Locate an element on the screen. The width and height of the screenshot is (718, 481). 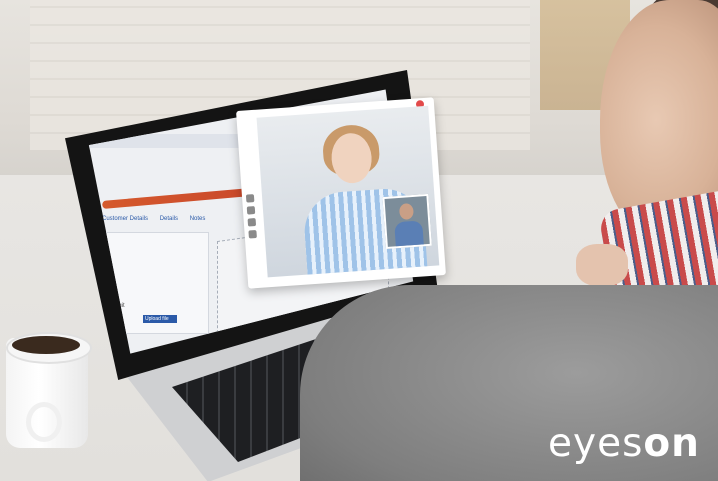
mug-handle is located at coordinates (44, 422).